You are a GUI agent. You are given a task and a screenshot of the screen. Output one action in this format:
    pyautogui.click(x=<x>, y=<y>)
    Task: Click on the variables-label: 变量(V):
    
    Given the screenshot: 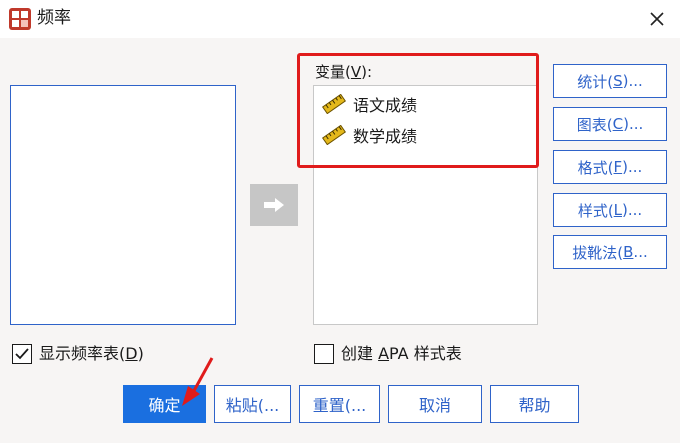 What is the action you would take?
    pyautogui.click(x=344, y=72)
    